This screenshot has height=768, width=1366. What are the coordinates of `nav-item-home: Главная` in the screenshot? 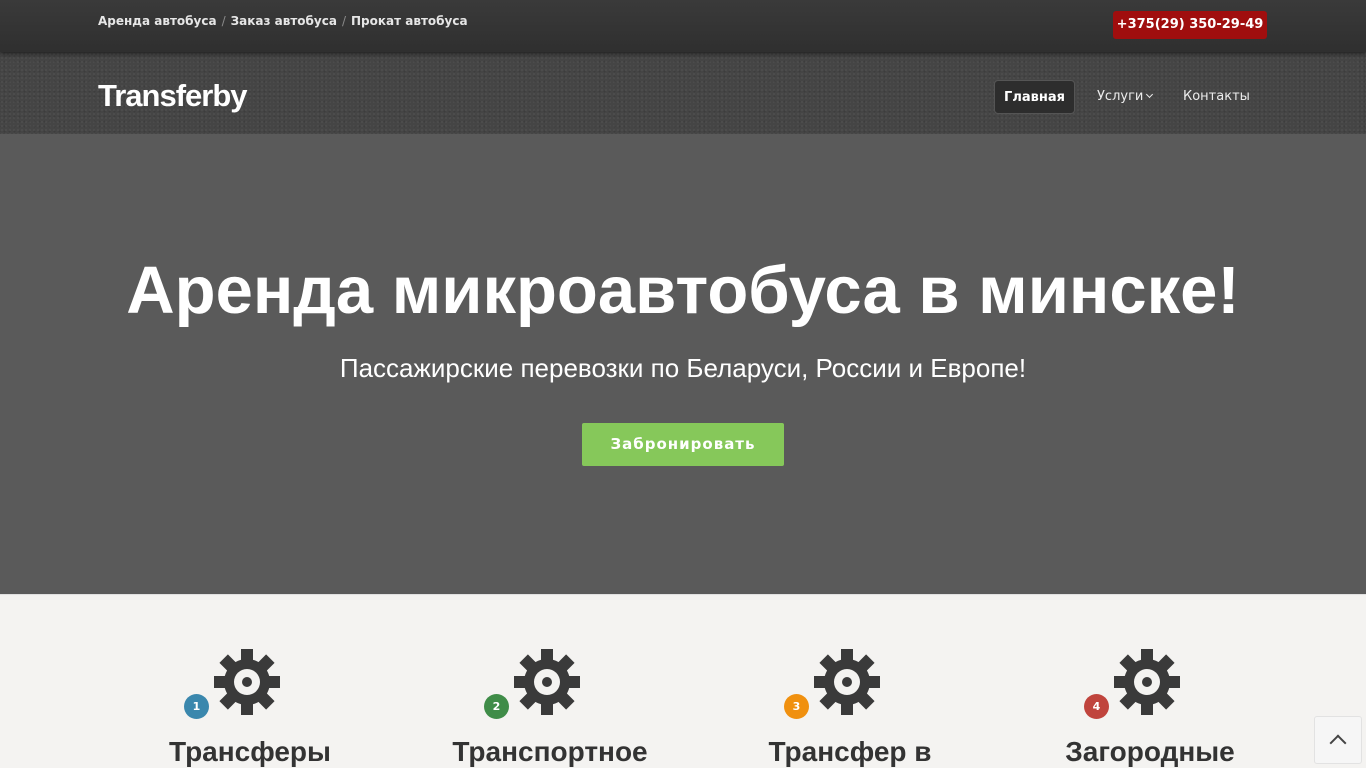 It's located at (1034, 97).